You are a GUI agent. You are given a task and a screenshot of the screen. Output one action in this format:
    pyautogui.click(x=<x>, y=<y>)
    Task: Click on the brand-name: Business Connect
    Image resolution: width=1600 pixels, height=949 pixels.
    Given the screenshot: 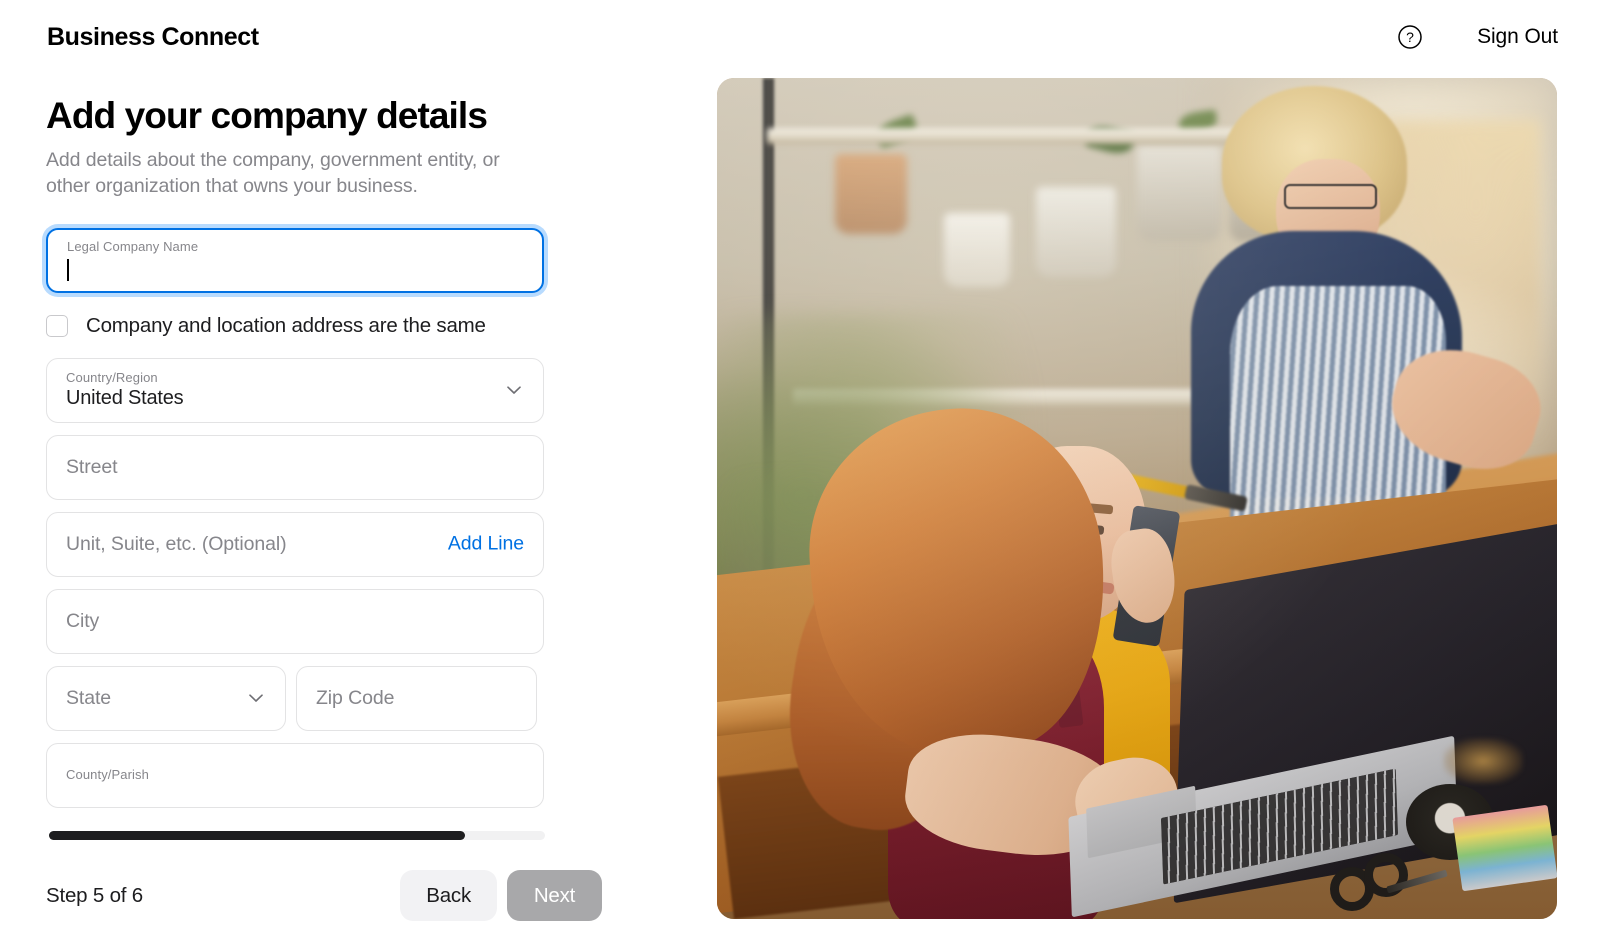 What is the action you would take?
    pyautogui.click(x=153, y=36)
    